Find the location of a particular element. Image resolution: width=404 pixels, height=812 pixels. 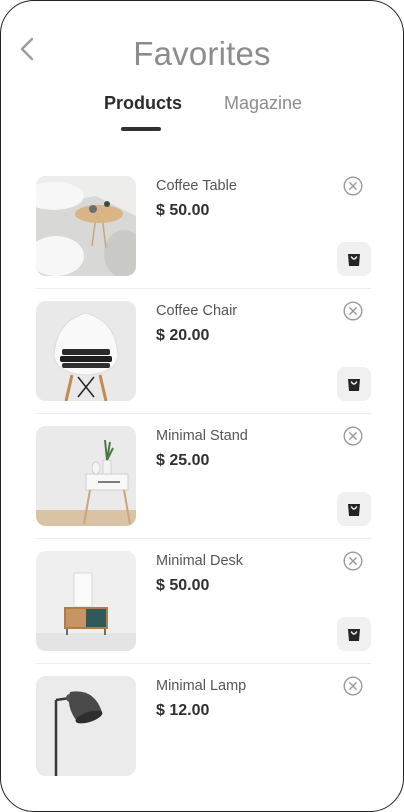

product-name: Minimal Lamp is located at coordinates (201, 686).